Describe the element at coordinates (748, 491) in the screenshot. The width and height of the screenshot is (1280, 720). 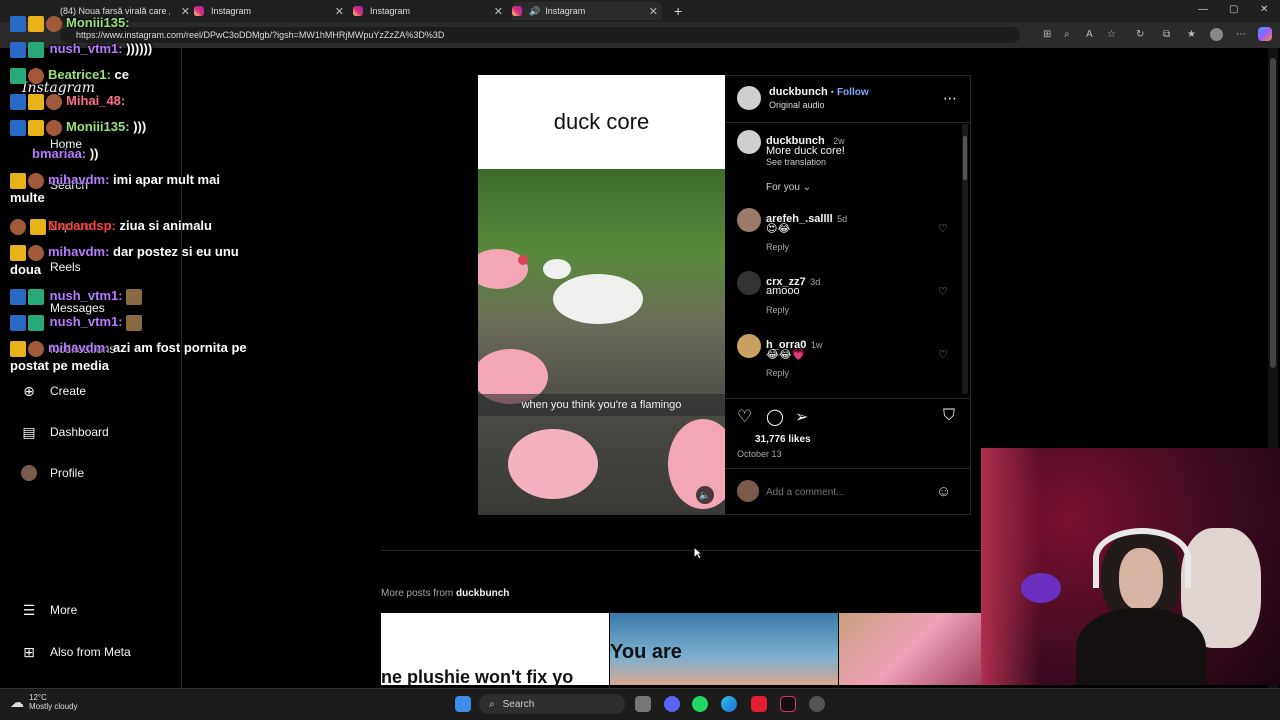
I see `my-avatar` at that location.